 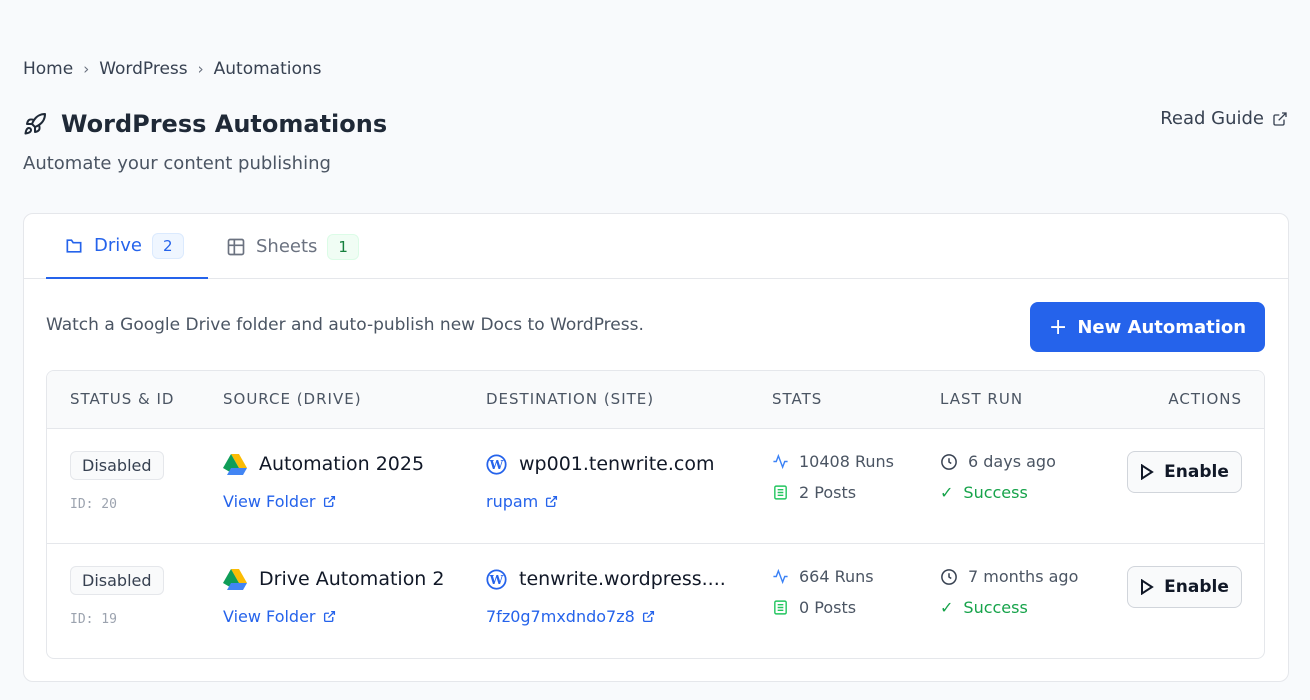 What do you see at coordinates (118, 245) in the screenshot?
I see `tab-drive-label: Drive` at bounding box center [118, 245].